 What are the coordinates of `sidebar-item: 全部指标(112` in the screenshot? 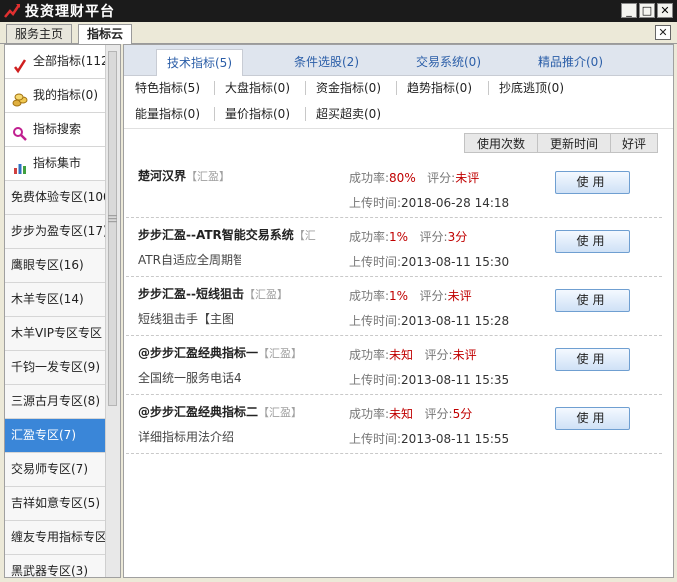 It's located at (62, 62).